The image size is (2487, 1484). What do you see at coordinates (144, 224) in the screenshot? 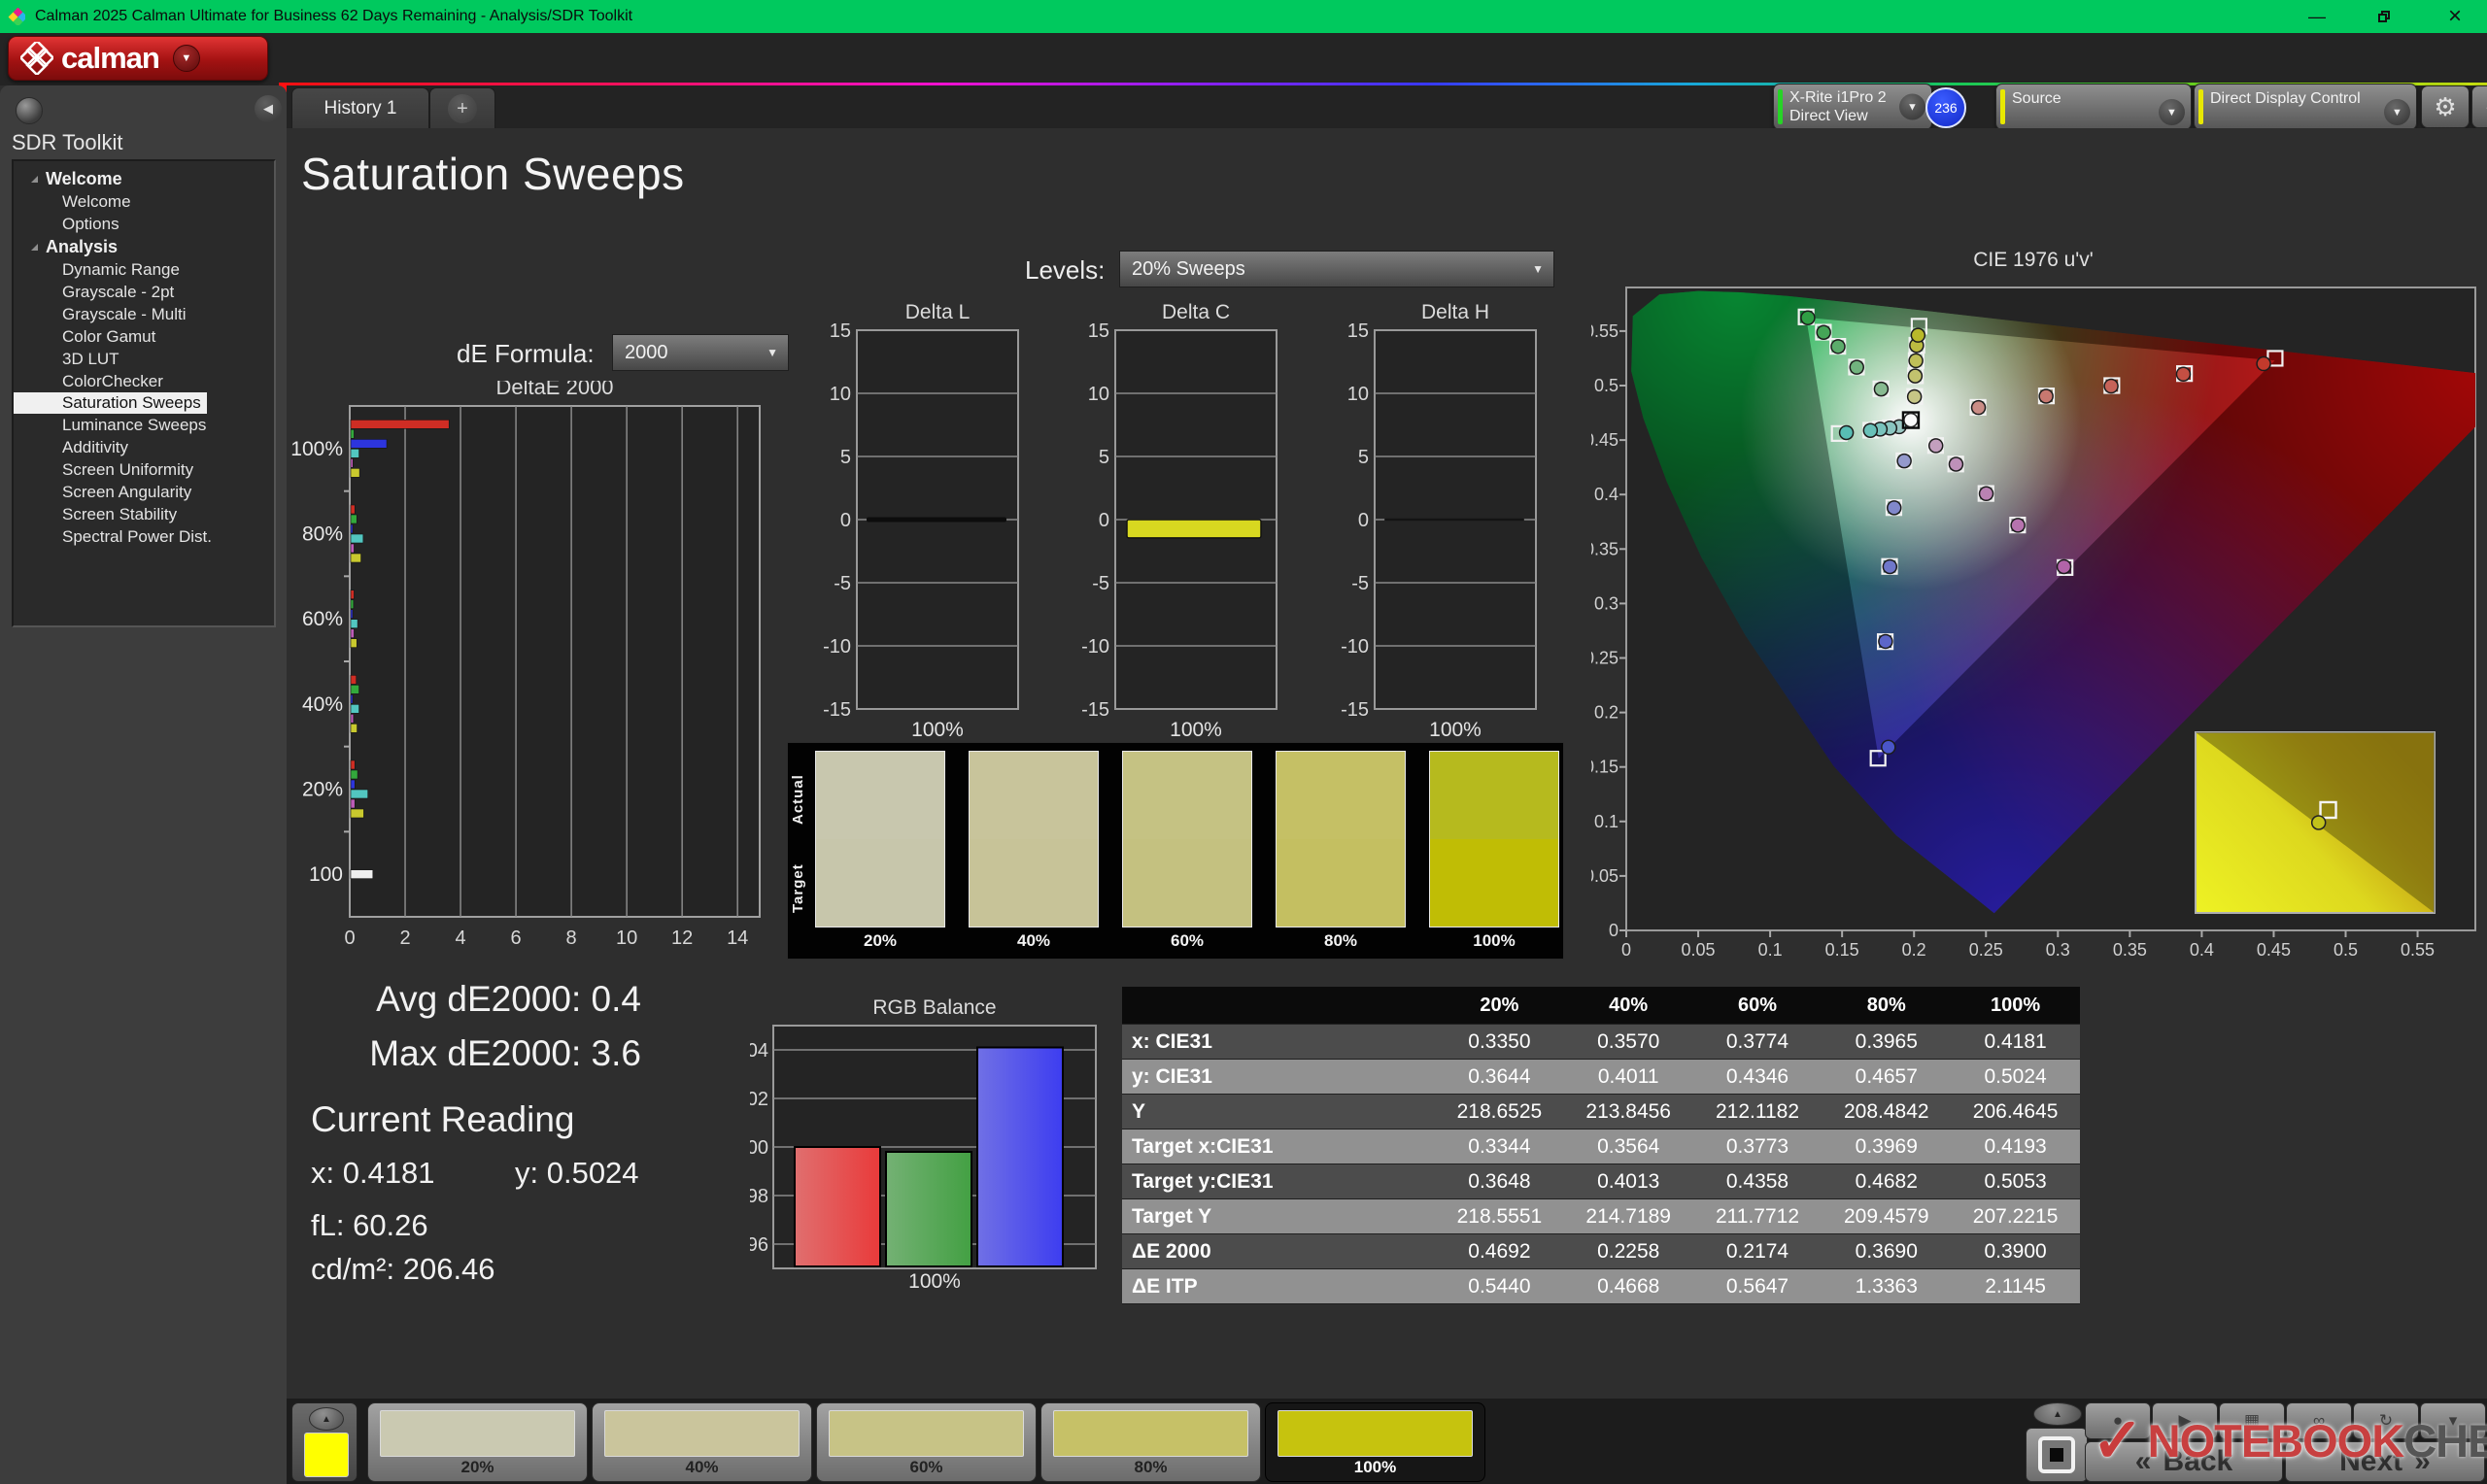
I see `sidebar-item-options: Options` at bounding box center [144, 224].